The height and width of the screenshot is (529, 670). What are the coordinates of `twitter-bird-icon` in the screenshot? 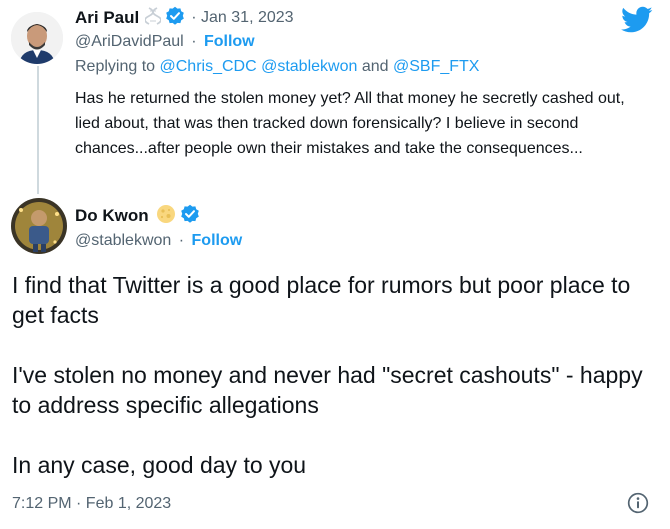 It's located at (637, 22).